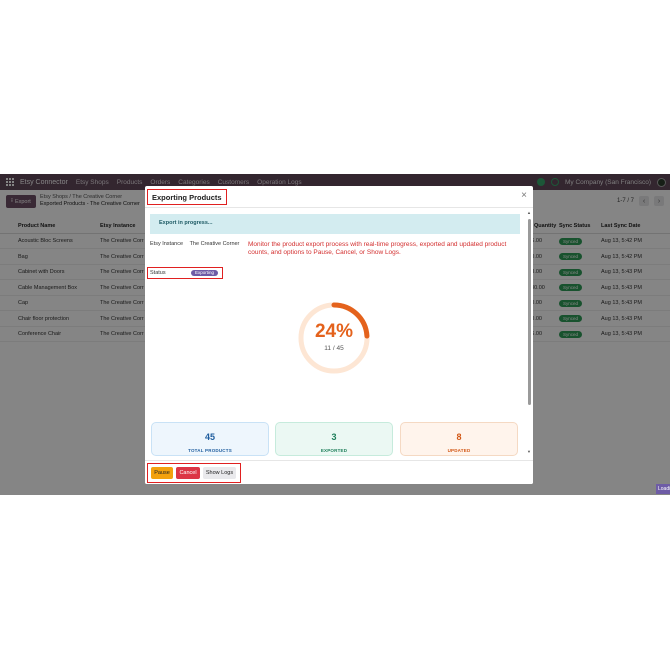  Describe the element at coordinates (214, 244) in the screenshot. I see `instance-value: The Creative Corner` at that location.